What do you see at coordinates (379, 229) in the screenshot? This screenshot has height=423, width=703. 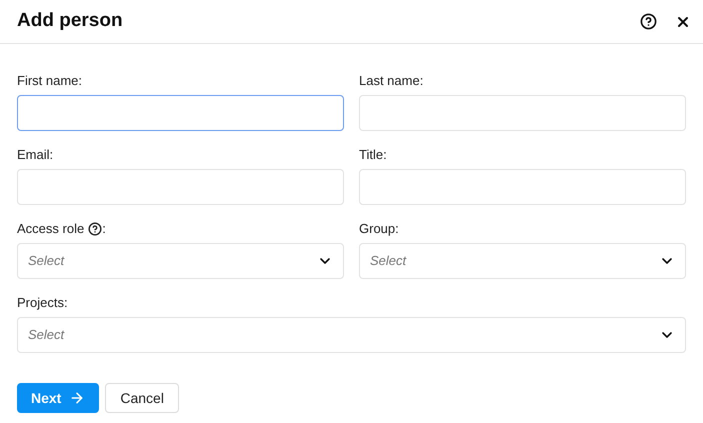 I see `field-label: Group:` at bounding box center [379, 229].